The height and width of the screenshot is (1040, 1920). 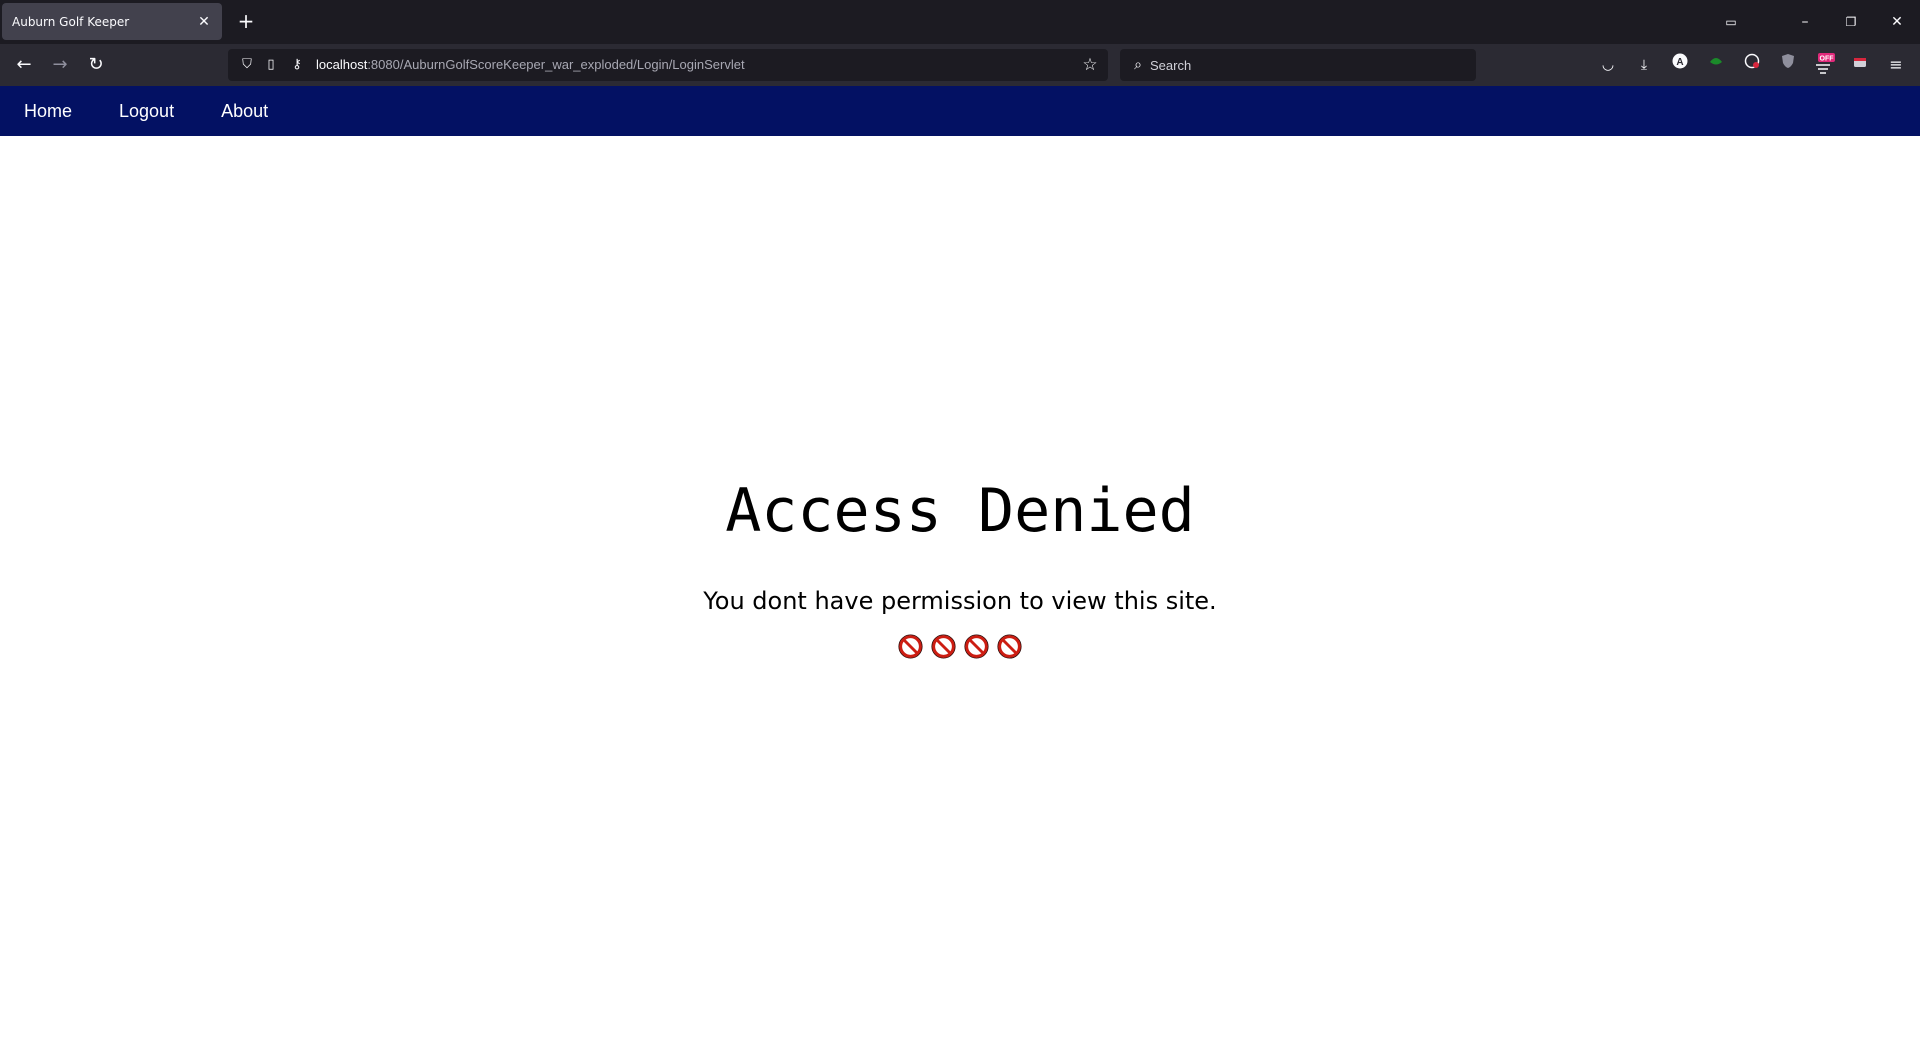 I want to click on url-host: localhost, so click(x=342, y=64).